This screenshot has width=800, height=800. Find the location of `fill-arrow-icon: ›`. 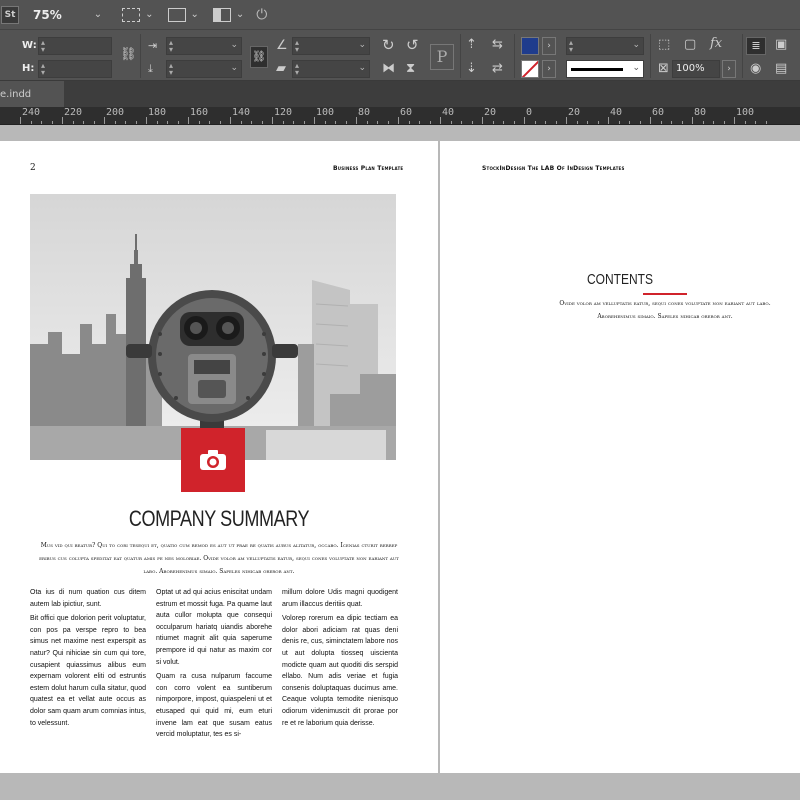

fill-arrow-icon: › is located at coordinates (549, 46).